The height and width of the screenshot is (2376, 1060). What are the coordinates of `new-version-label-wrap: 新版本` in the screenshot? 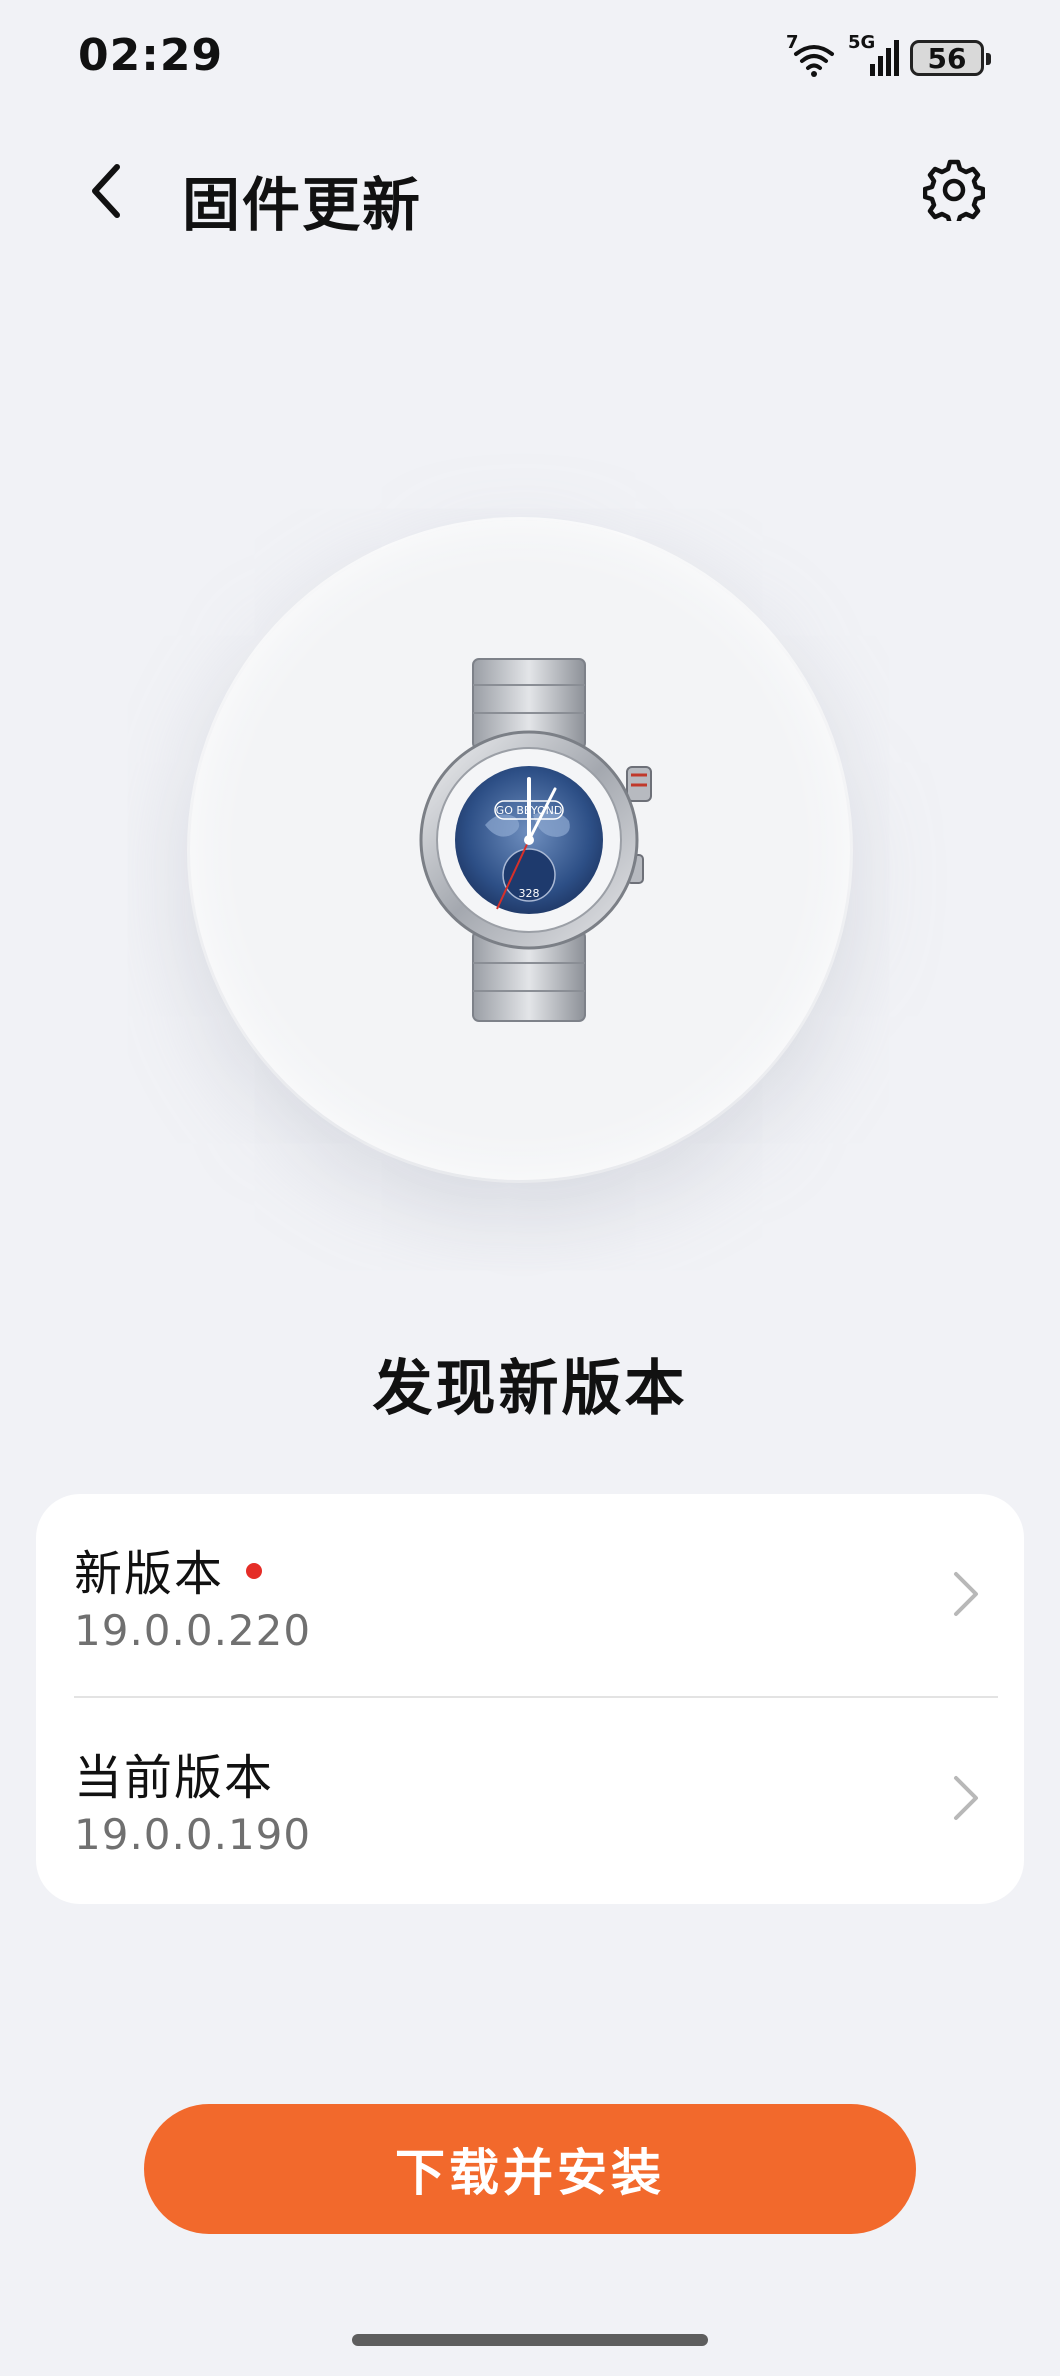 It's located at (168, 1569).